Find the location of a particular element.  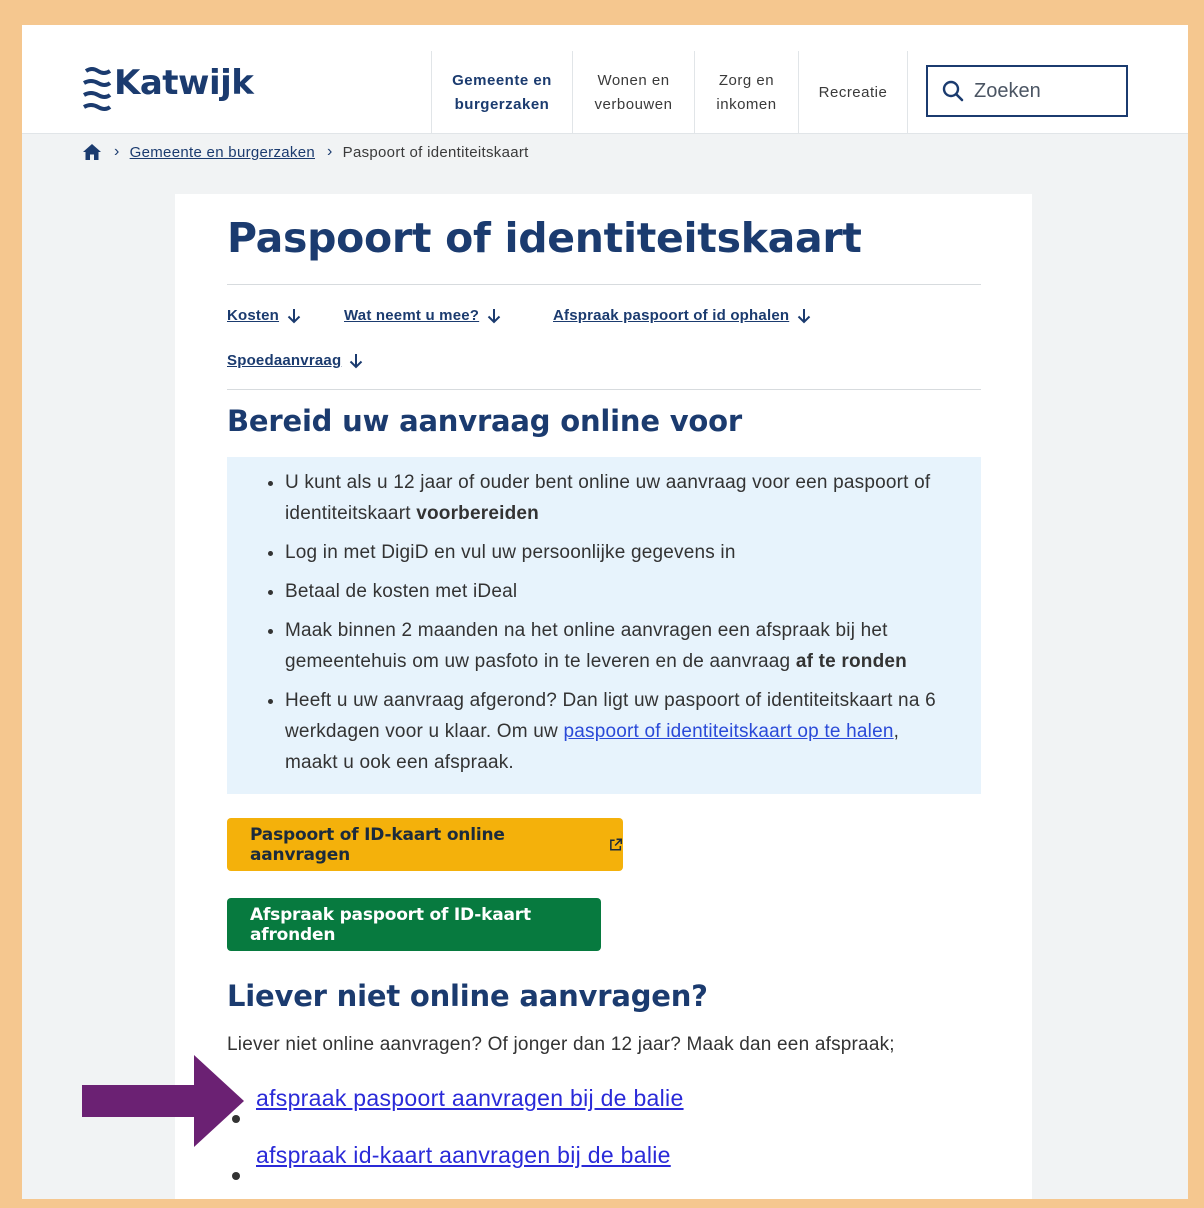

link-afspraak-paspoort-balie: afspraak paspoort aanvragen bij de balie is located at coordinates (470, 1098).